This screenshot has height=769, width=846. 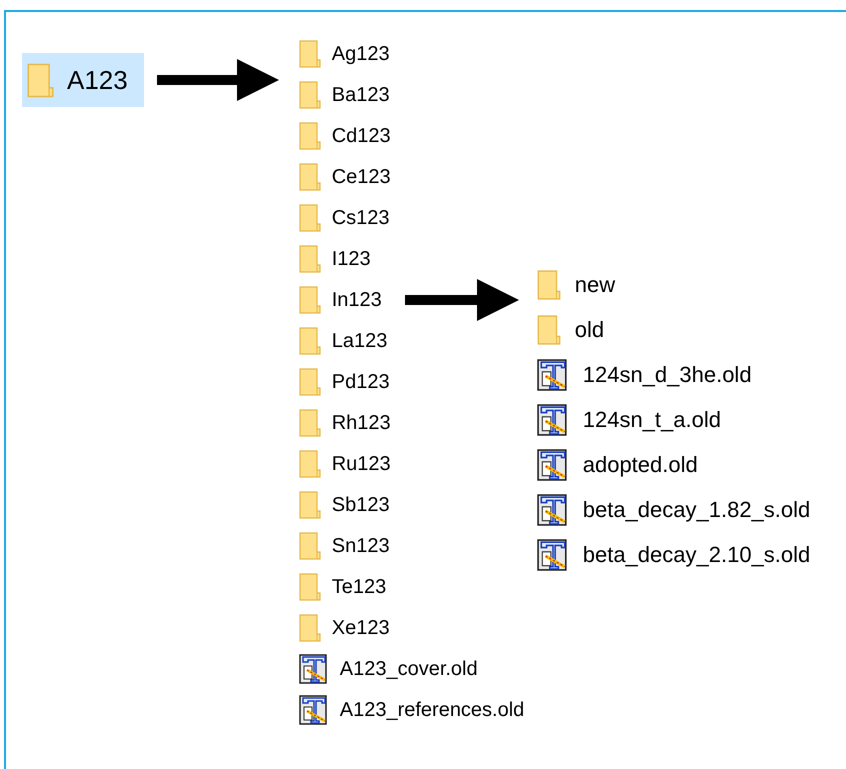 What do you see at coordinates (344, 176) in the screenshot?
I see `folder-item: Ce123` at bounding box center [344, 176].